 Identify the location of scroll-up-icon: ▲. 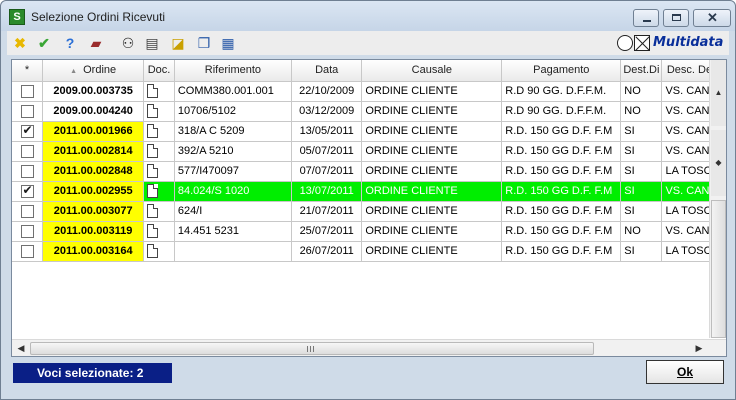
(718, 93).